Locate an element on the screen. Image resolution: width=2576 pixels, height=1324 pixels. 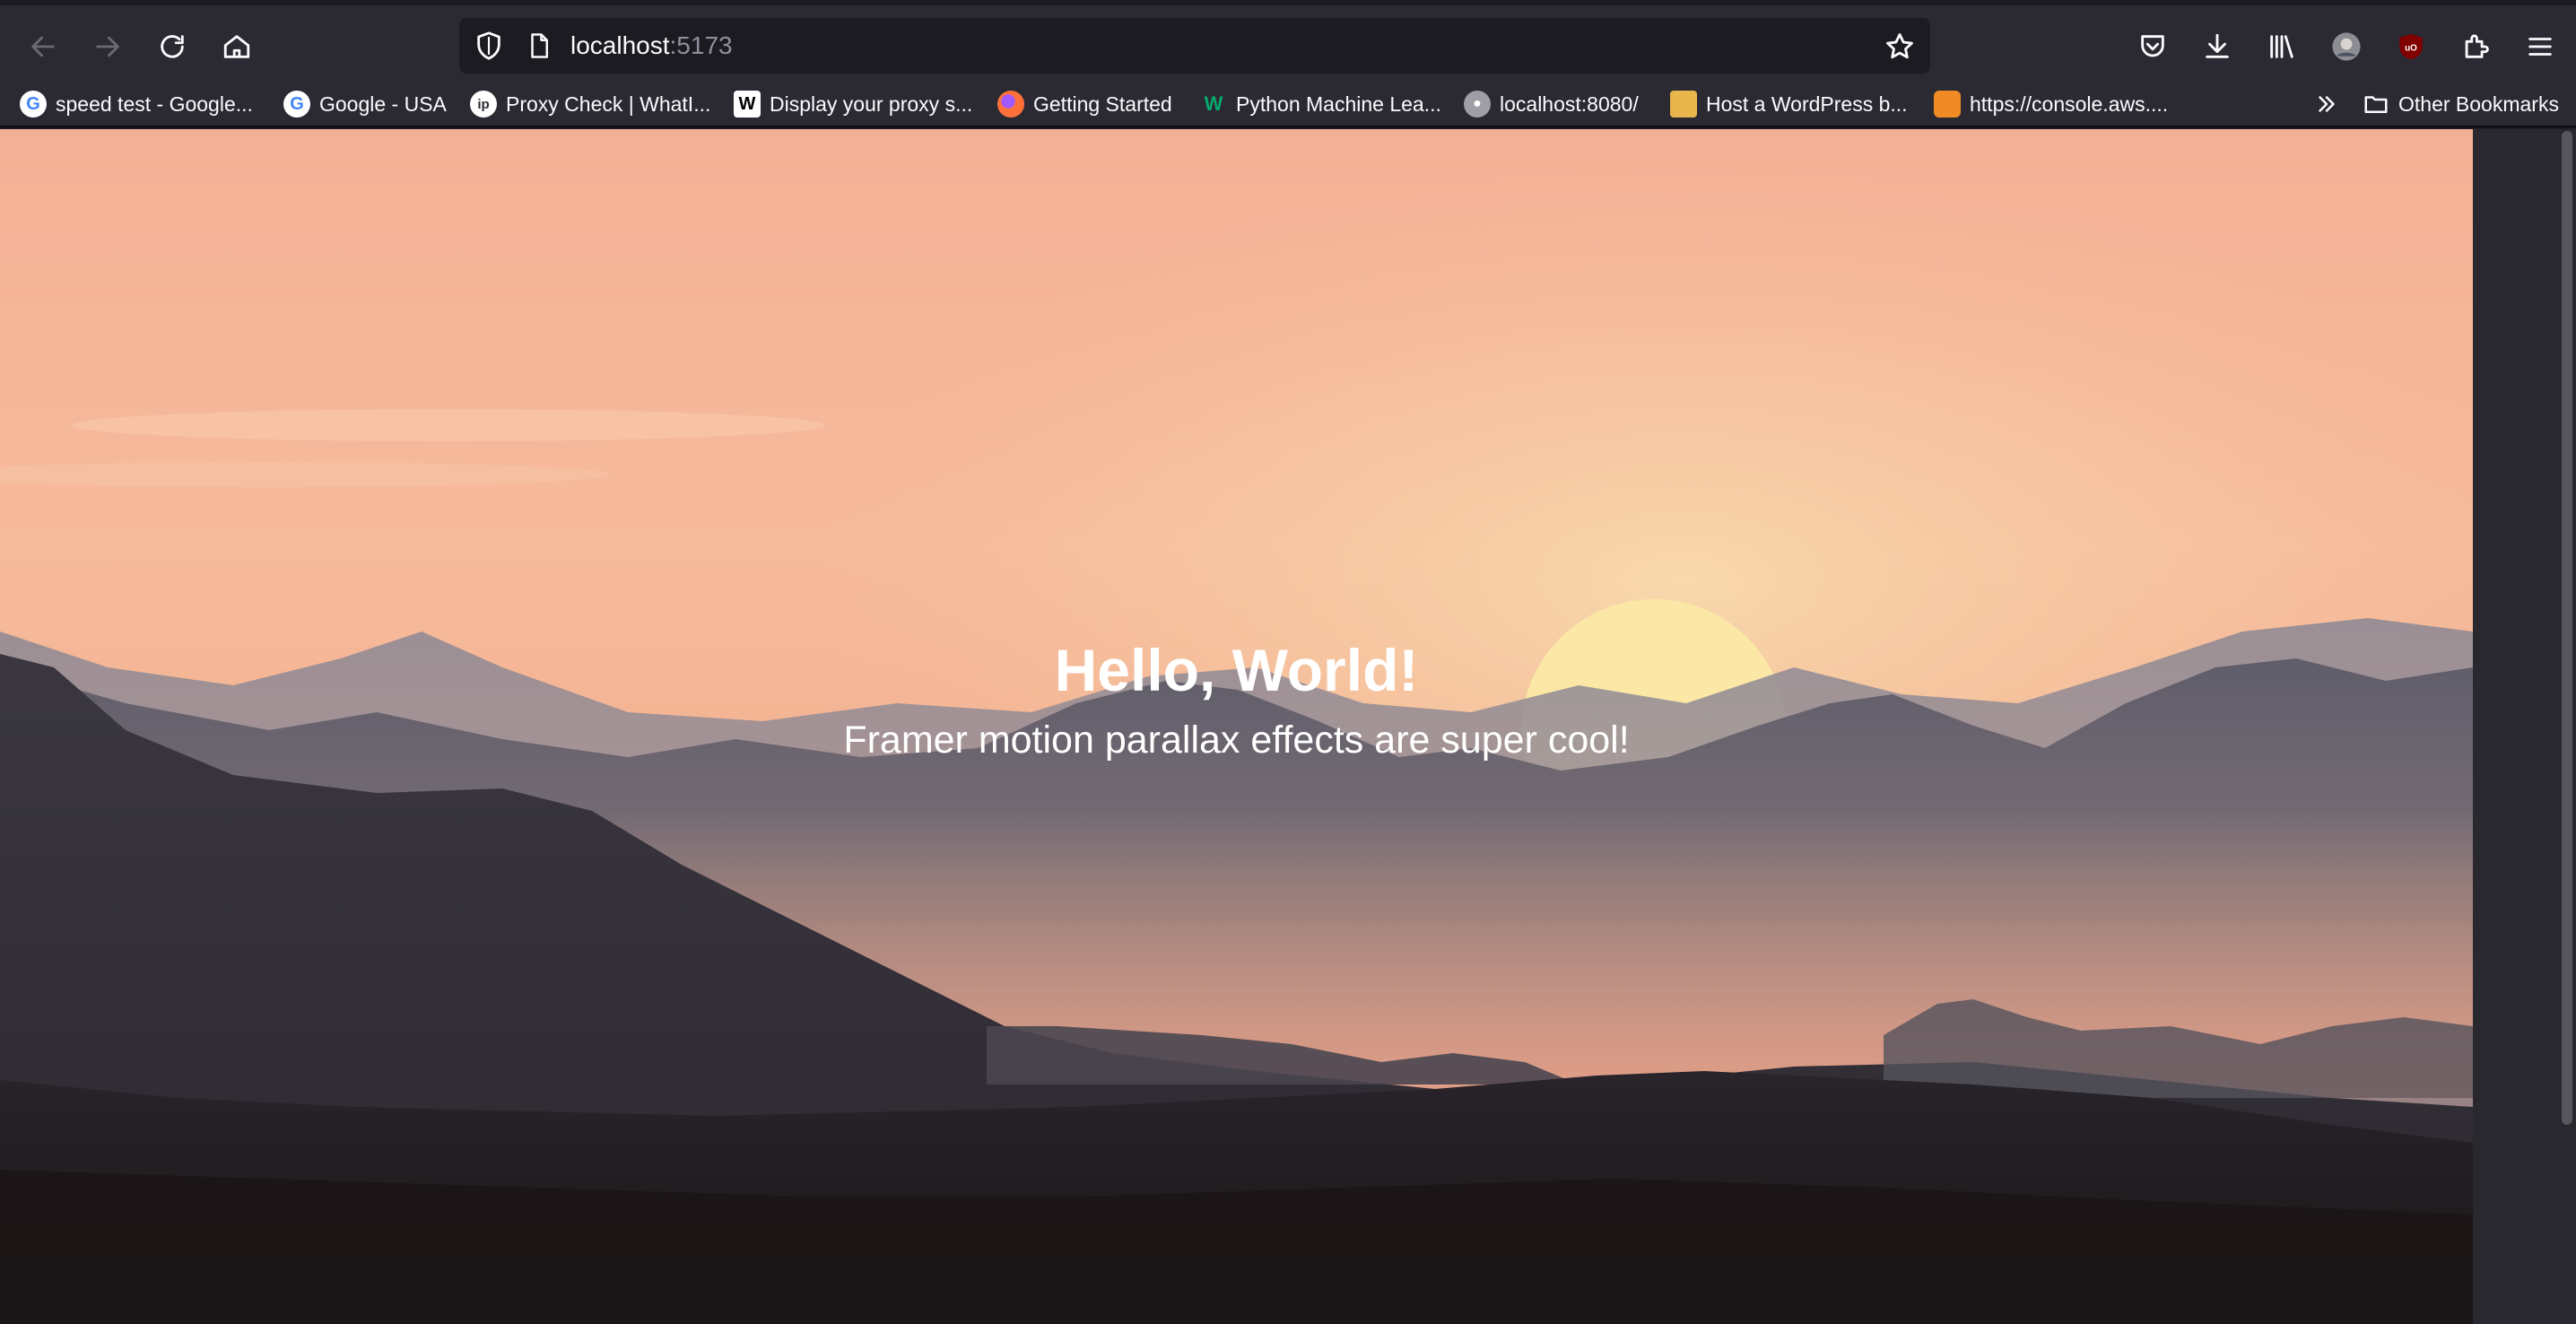
back-button is located at coordinates (43, 47).